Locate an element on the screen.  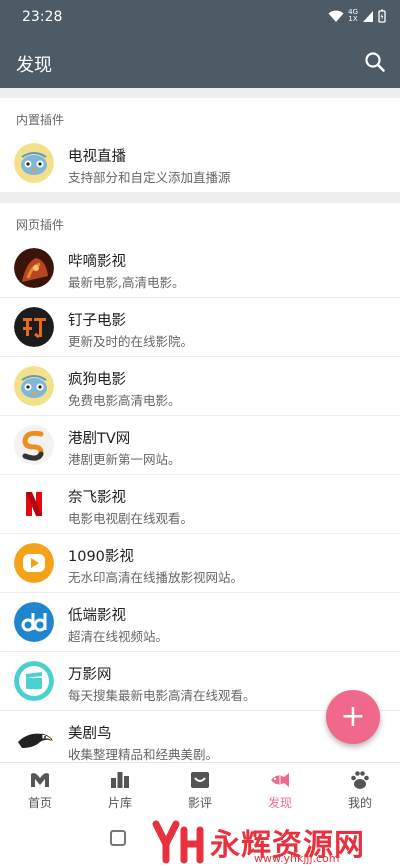
s-logo-icon is located at coordinates (34, 445).